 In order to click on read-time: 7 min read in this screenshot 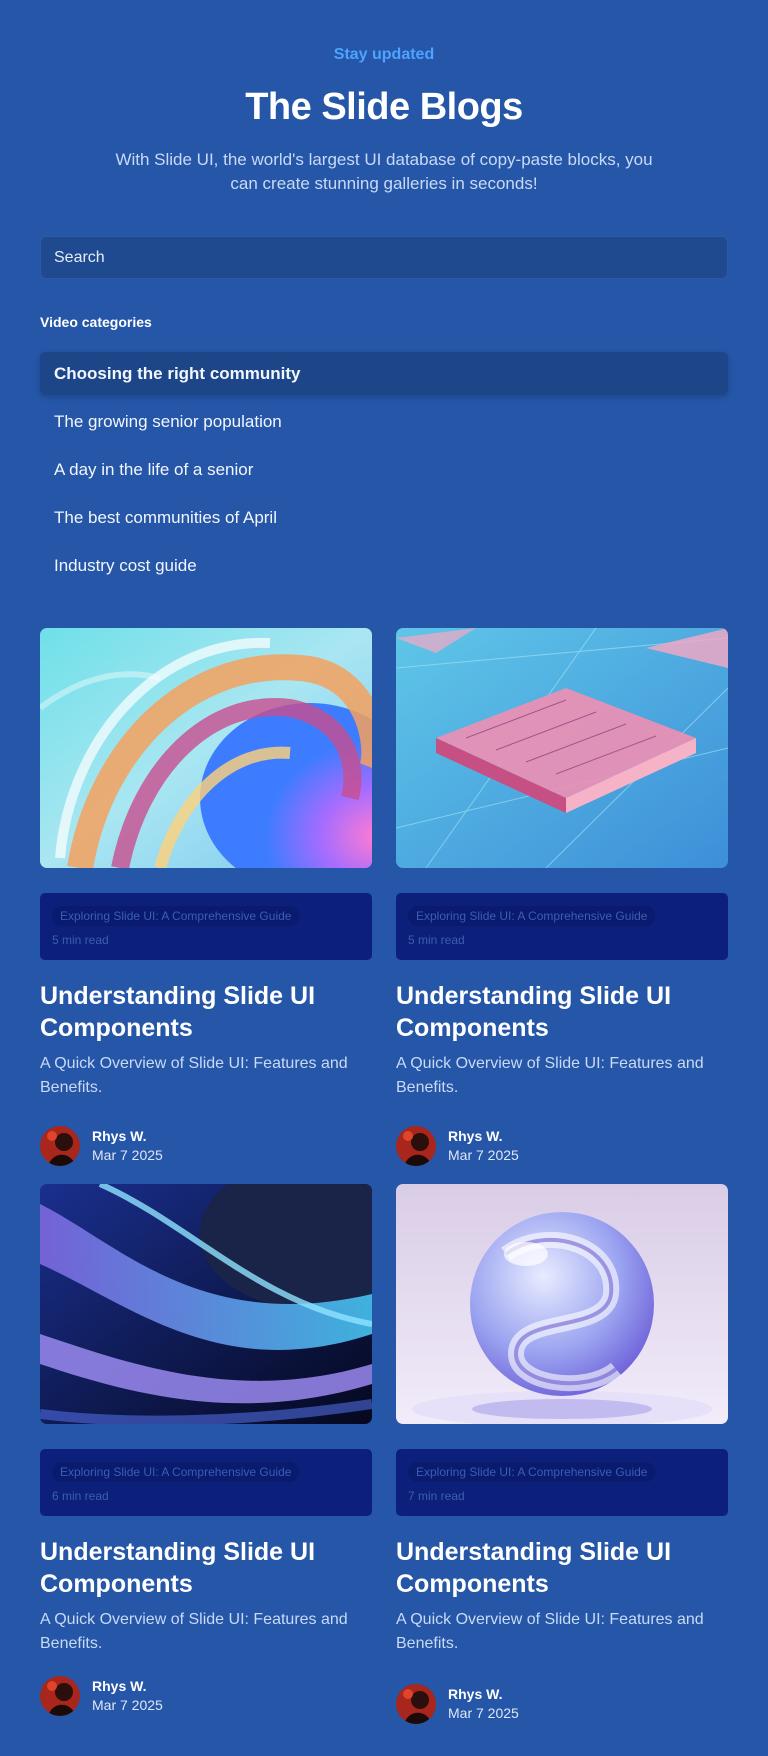, I will do `click(436, 1496)`.